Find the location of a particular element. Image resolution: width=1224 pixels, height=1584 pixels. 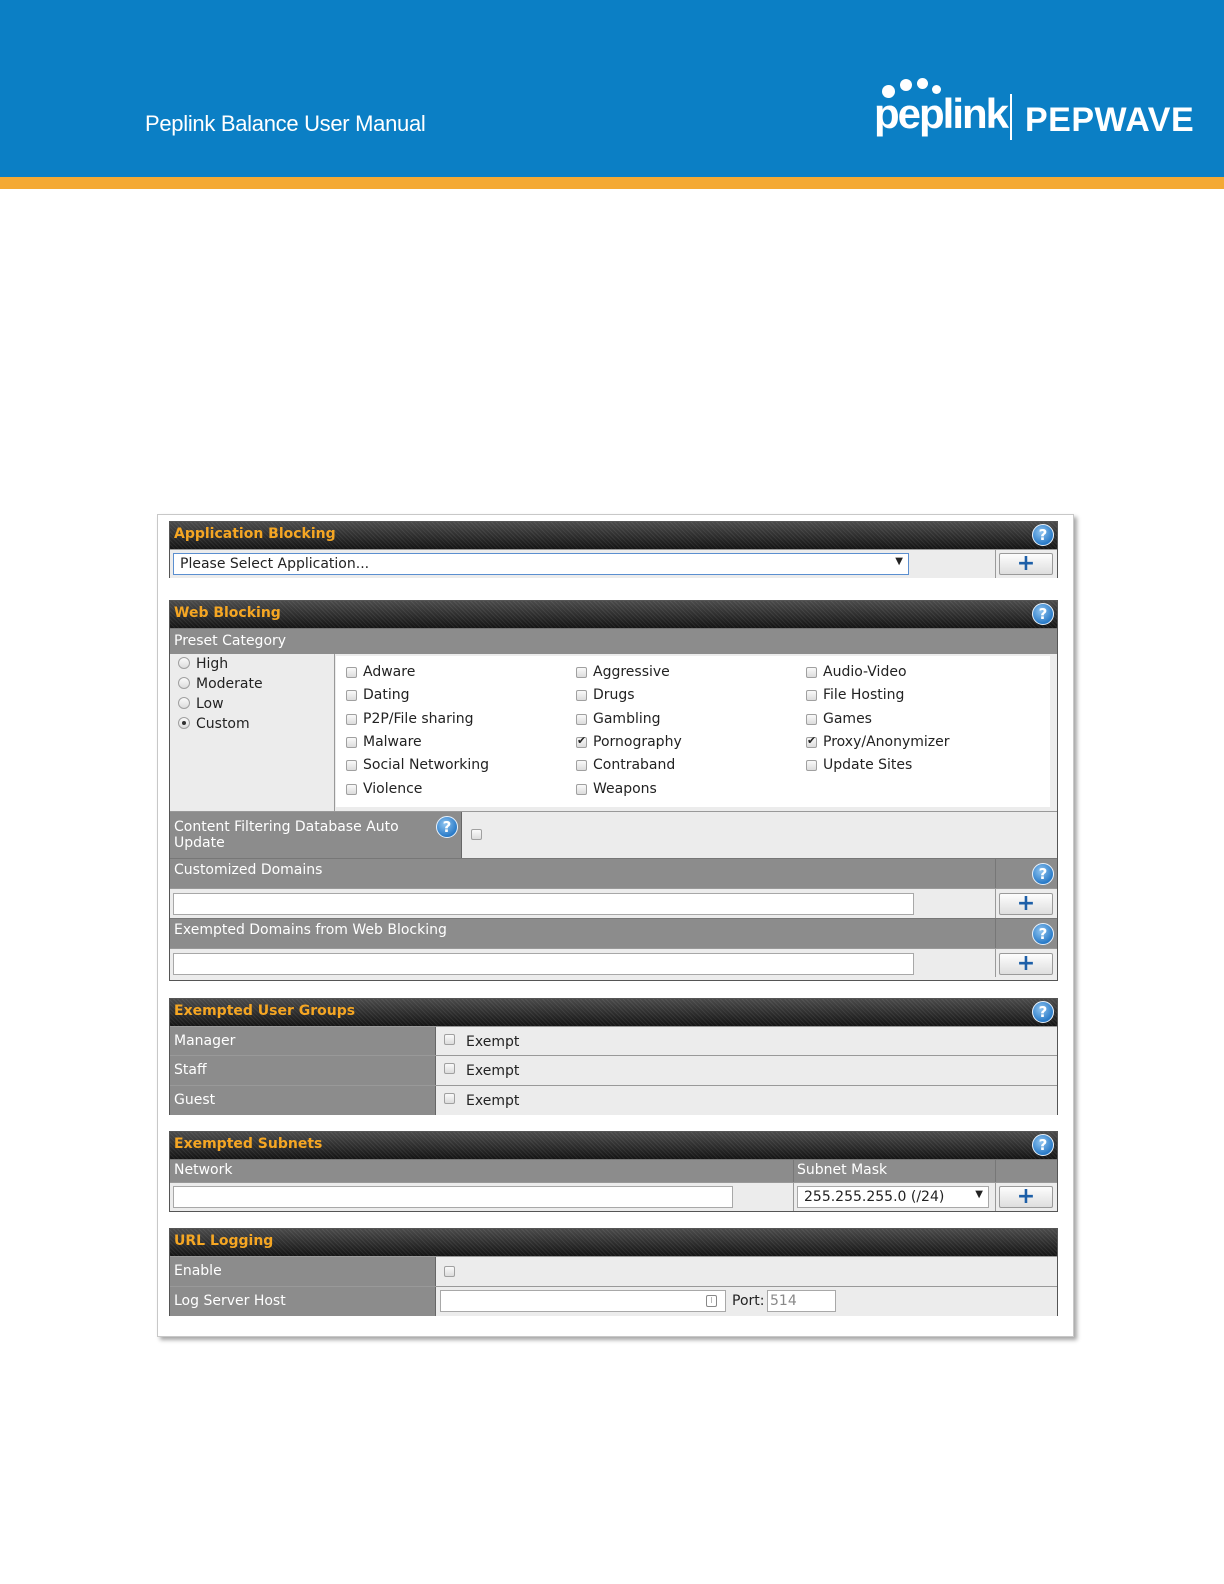

category-label: Aggressive is located at coordinates (631, 672).